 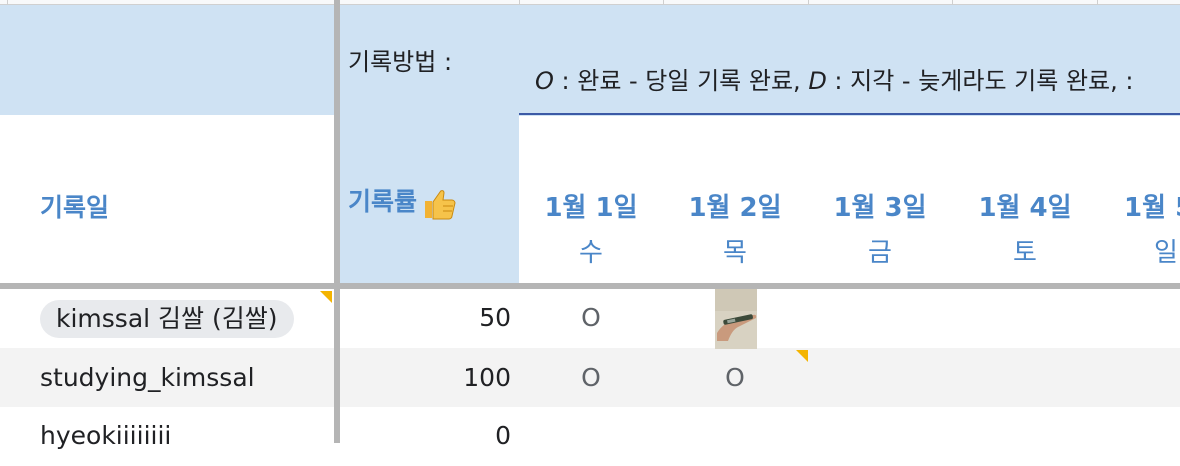 I want to click on photo-thumbnail, so click(x=736, y=319).